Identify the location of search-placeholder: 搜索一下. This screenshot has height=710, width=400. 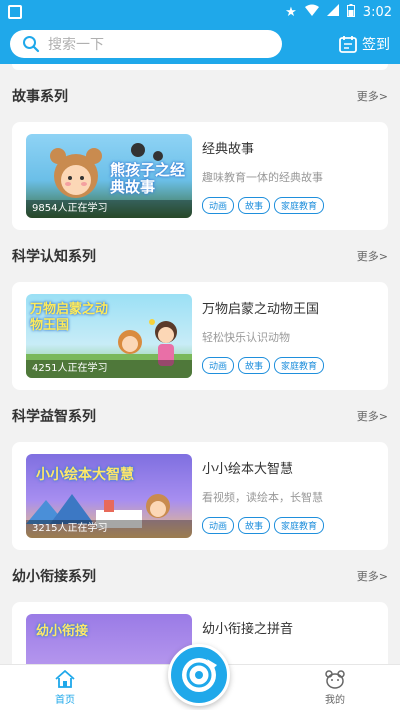
(76, 45).